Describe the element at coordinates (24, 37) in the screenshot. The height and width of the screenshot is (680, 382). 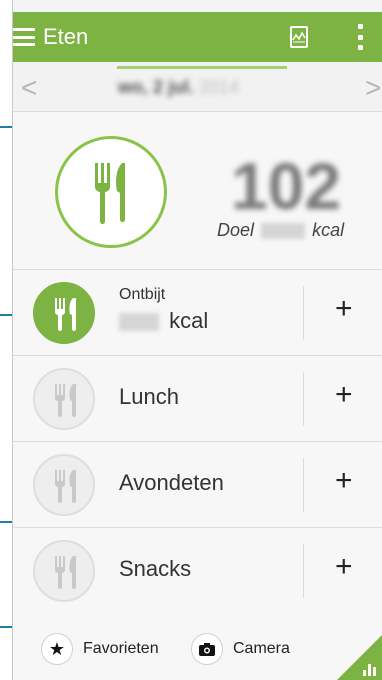
I see `menu-drawer-icon` at that location.